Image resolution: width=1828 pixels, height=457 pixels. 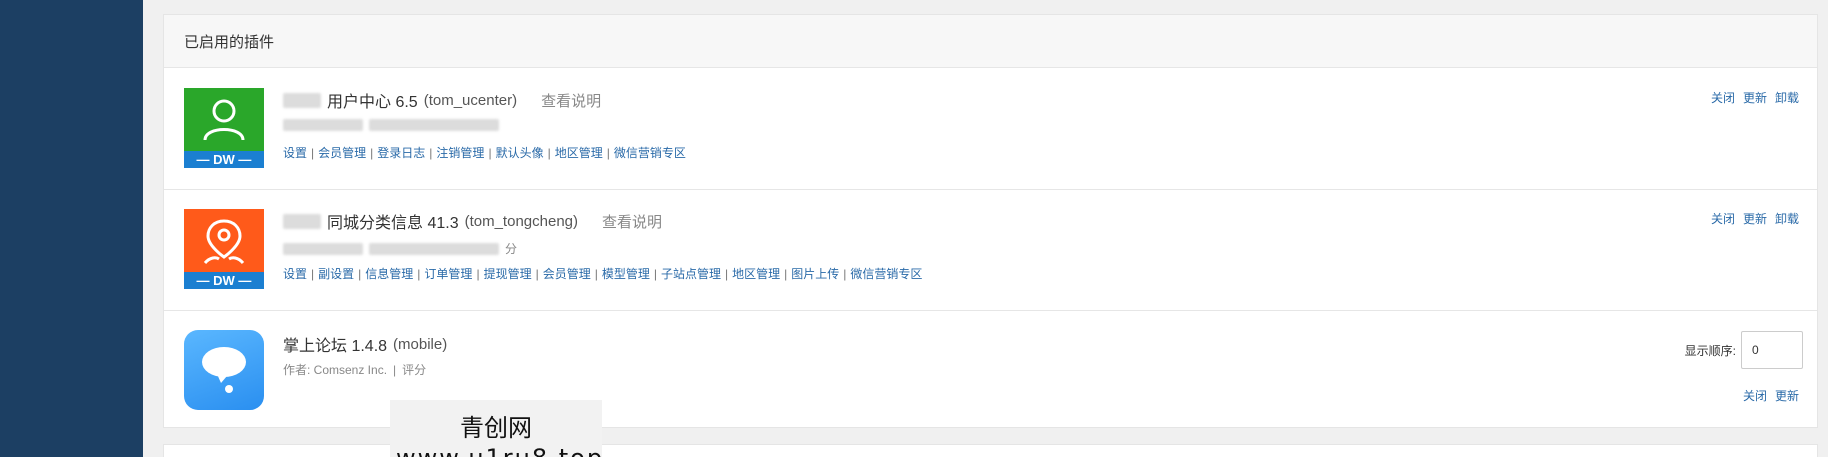 What do you see at coordinates (508, 274) in the screenshot?
I see `link-withdraw-manage: 提现管理` at bounding box center [508, 274].